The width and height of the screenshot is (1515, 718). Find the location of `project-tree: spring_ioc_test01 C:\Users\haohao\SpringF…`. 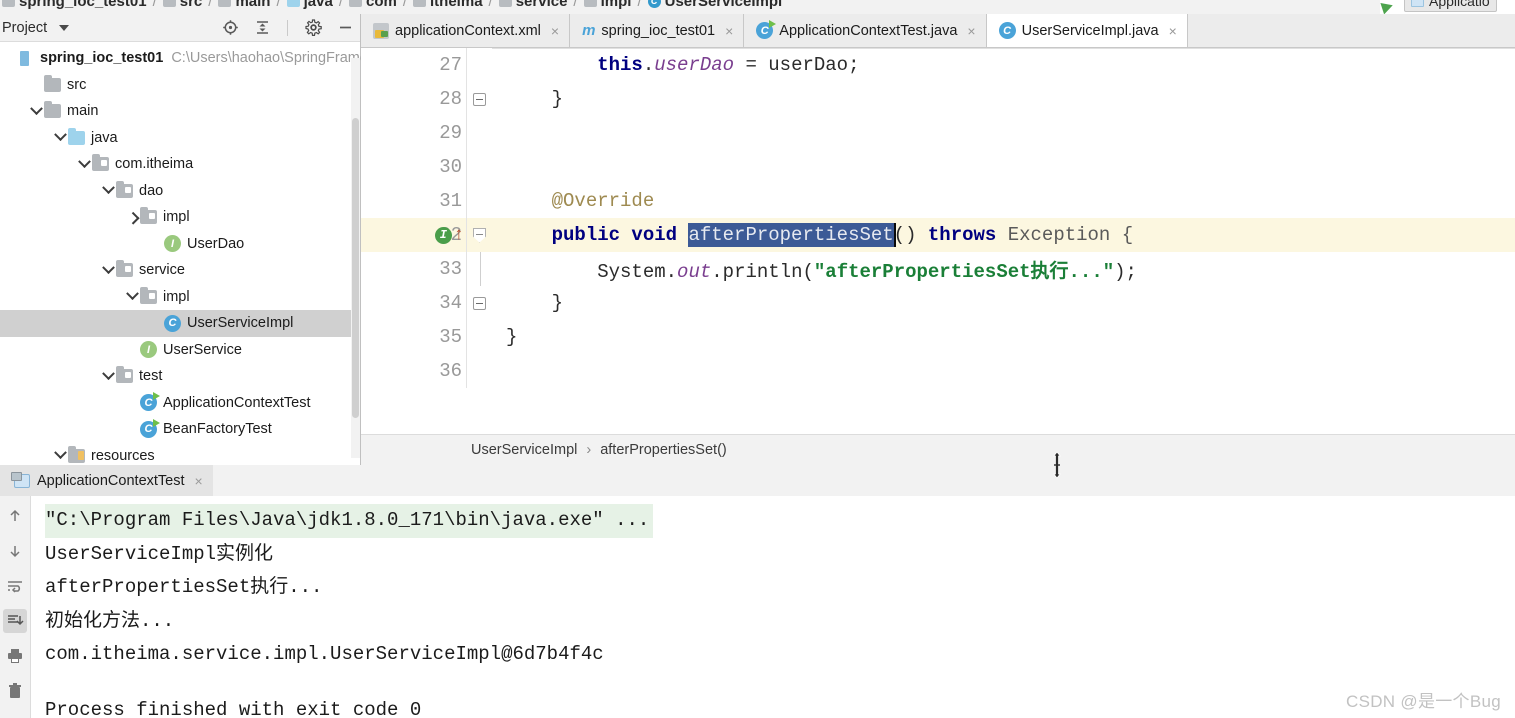

project-tree: spring_ioc_test01 C:\Users\haohao\SpringF… is located at coordinates (184, 255).